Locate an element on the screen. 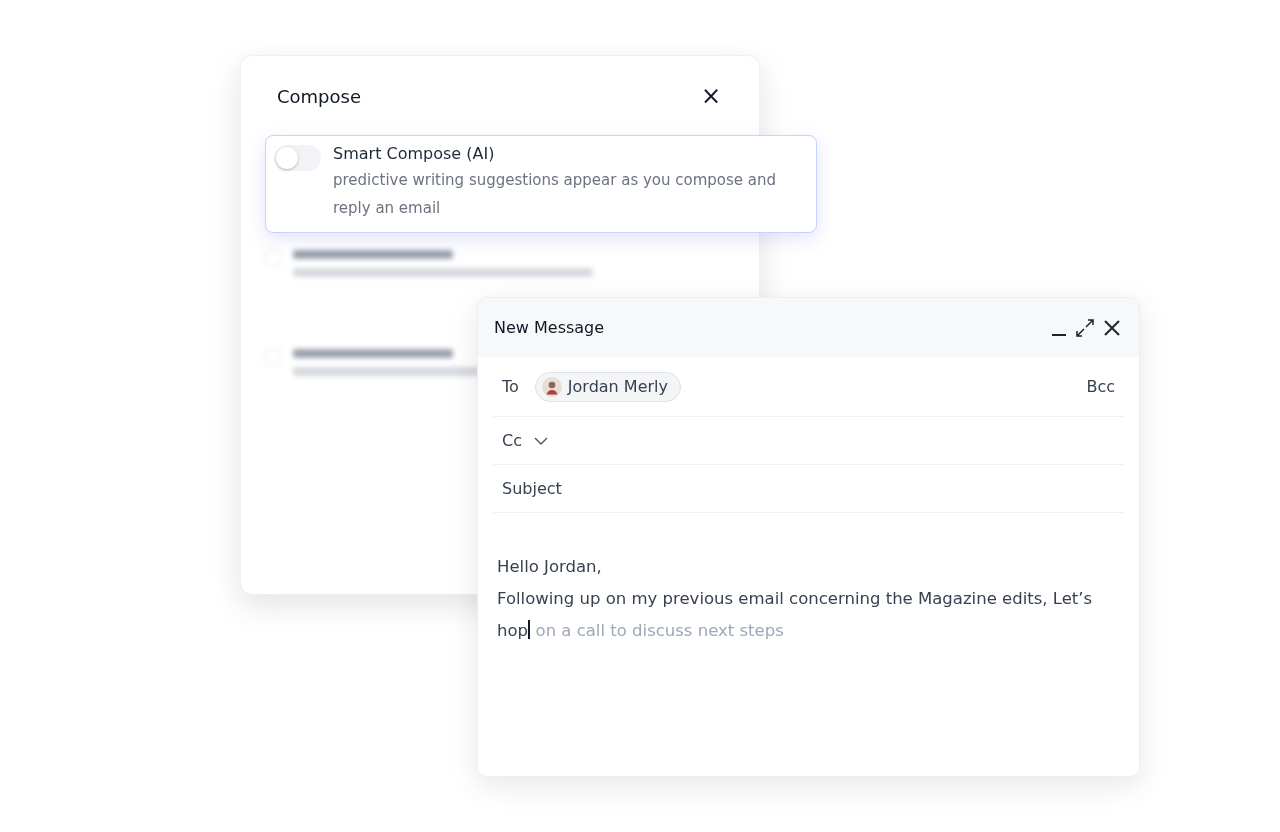 The image size is (1280, 832). body-text: Following up on my previous email concerning the Magazine edits, Let’s is located at coordinates (795, 598).